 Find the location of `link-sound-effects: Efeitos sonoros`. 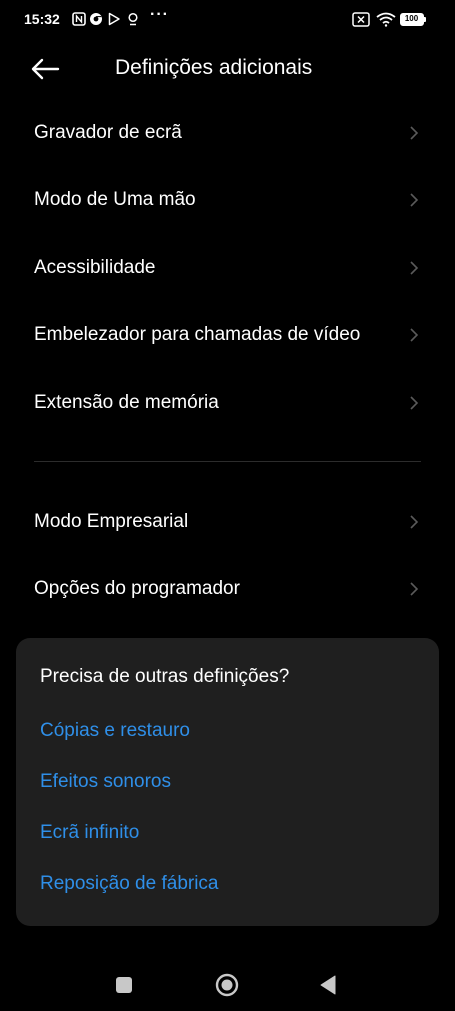

link-sound-effects: Efeitos sonoros is located at coordinates (105, 782).